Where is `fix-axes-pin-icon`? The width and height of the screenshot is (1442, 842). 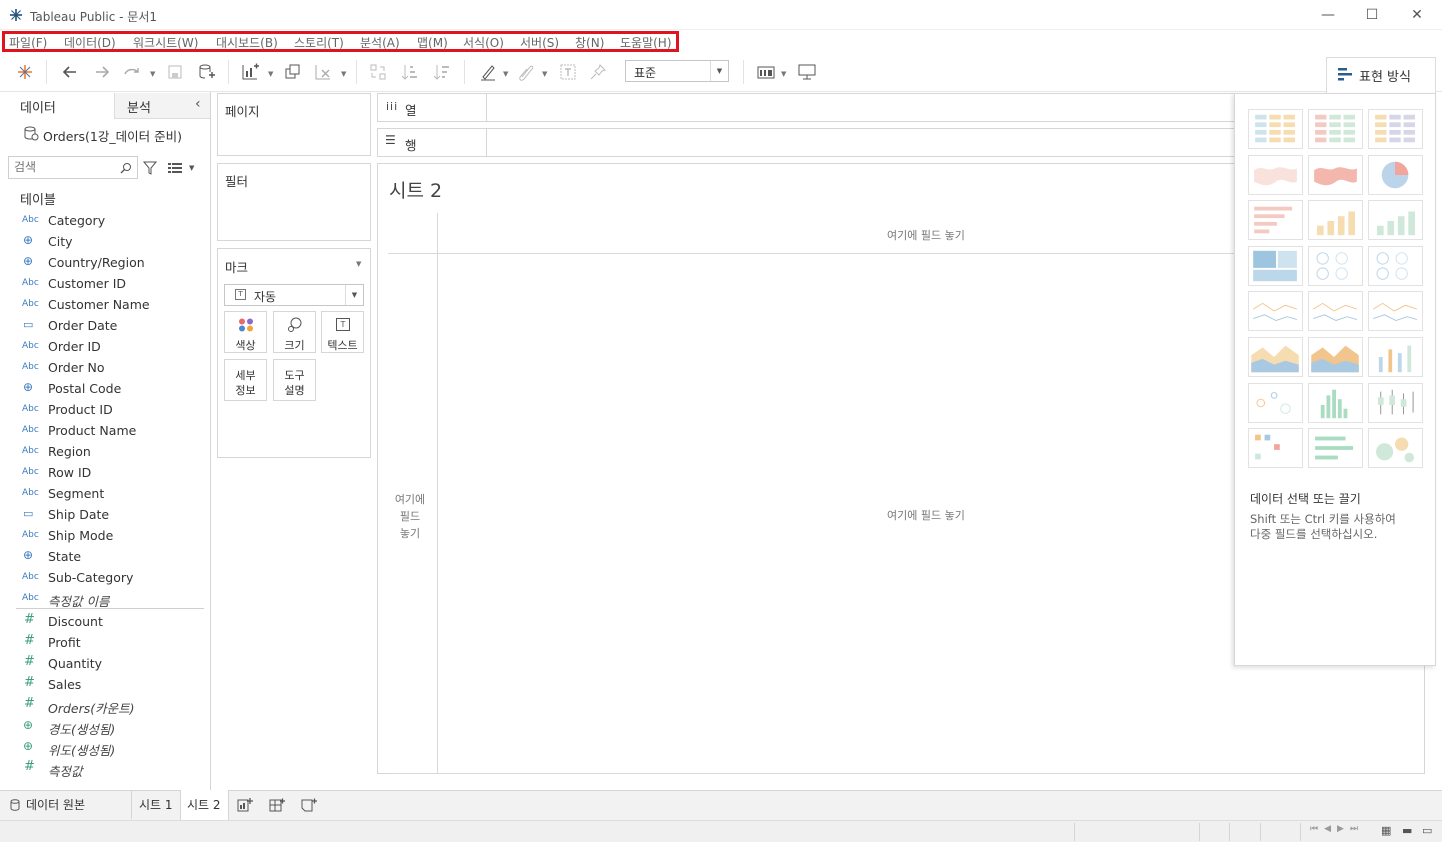
fix-axes-pin-icon is located at coordinates (598, 72).